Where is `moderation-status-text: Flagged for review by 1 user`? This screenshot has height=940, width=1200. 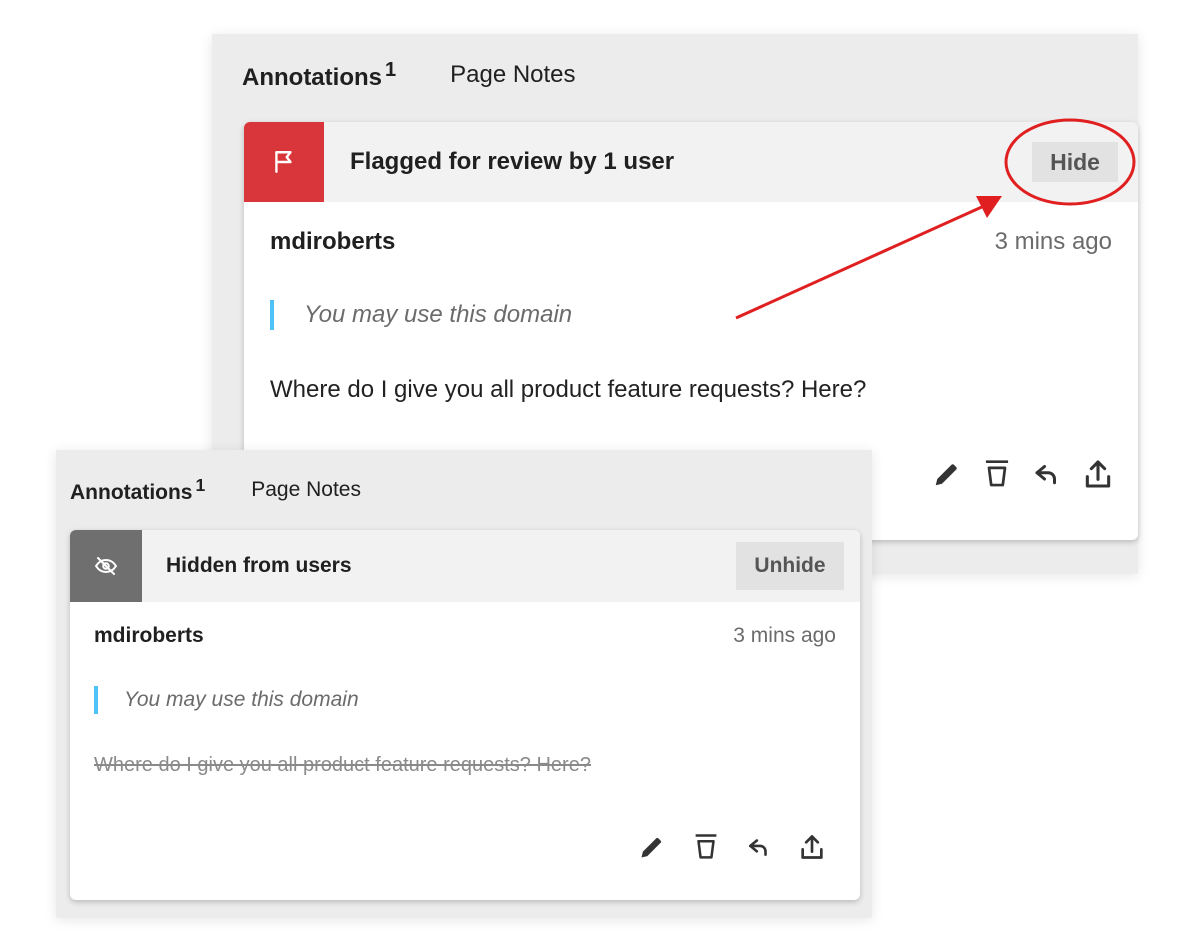
moderation-status-text: Flagged for review by 1 user is located at coordinates (512, 161).